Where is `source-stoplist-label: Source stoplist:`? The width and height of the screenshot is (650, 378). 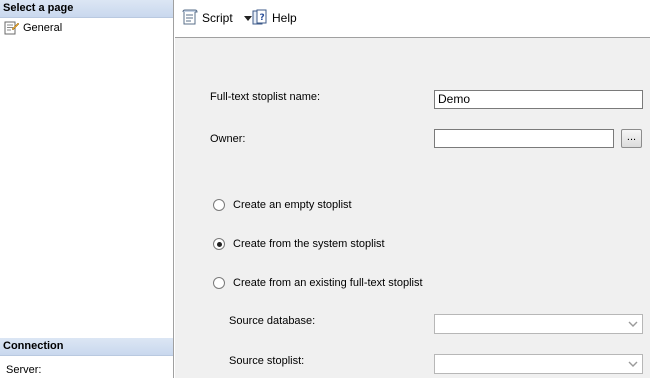 source-stoplist-label: Source stoplist: is located at coordinates (267, 361).